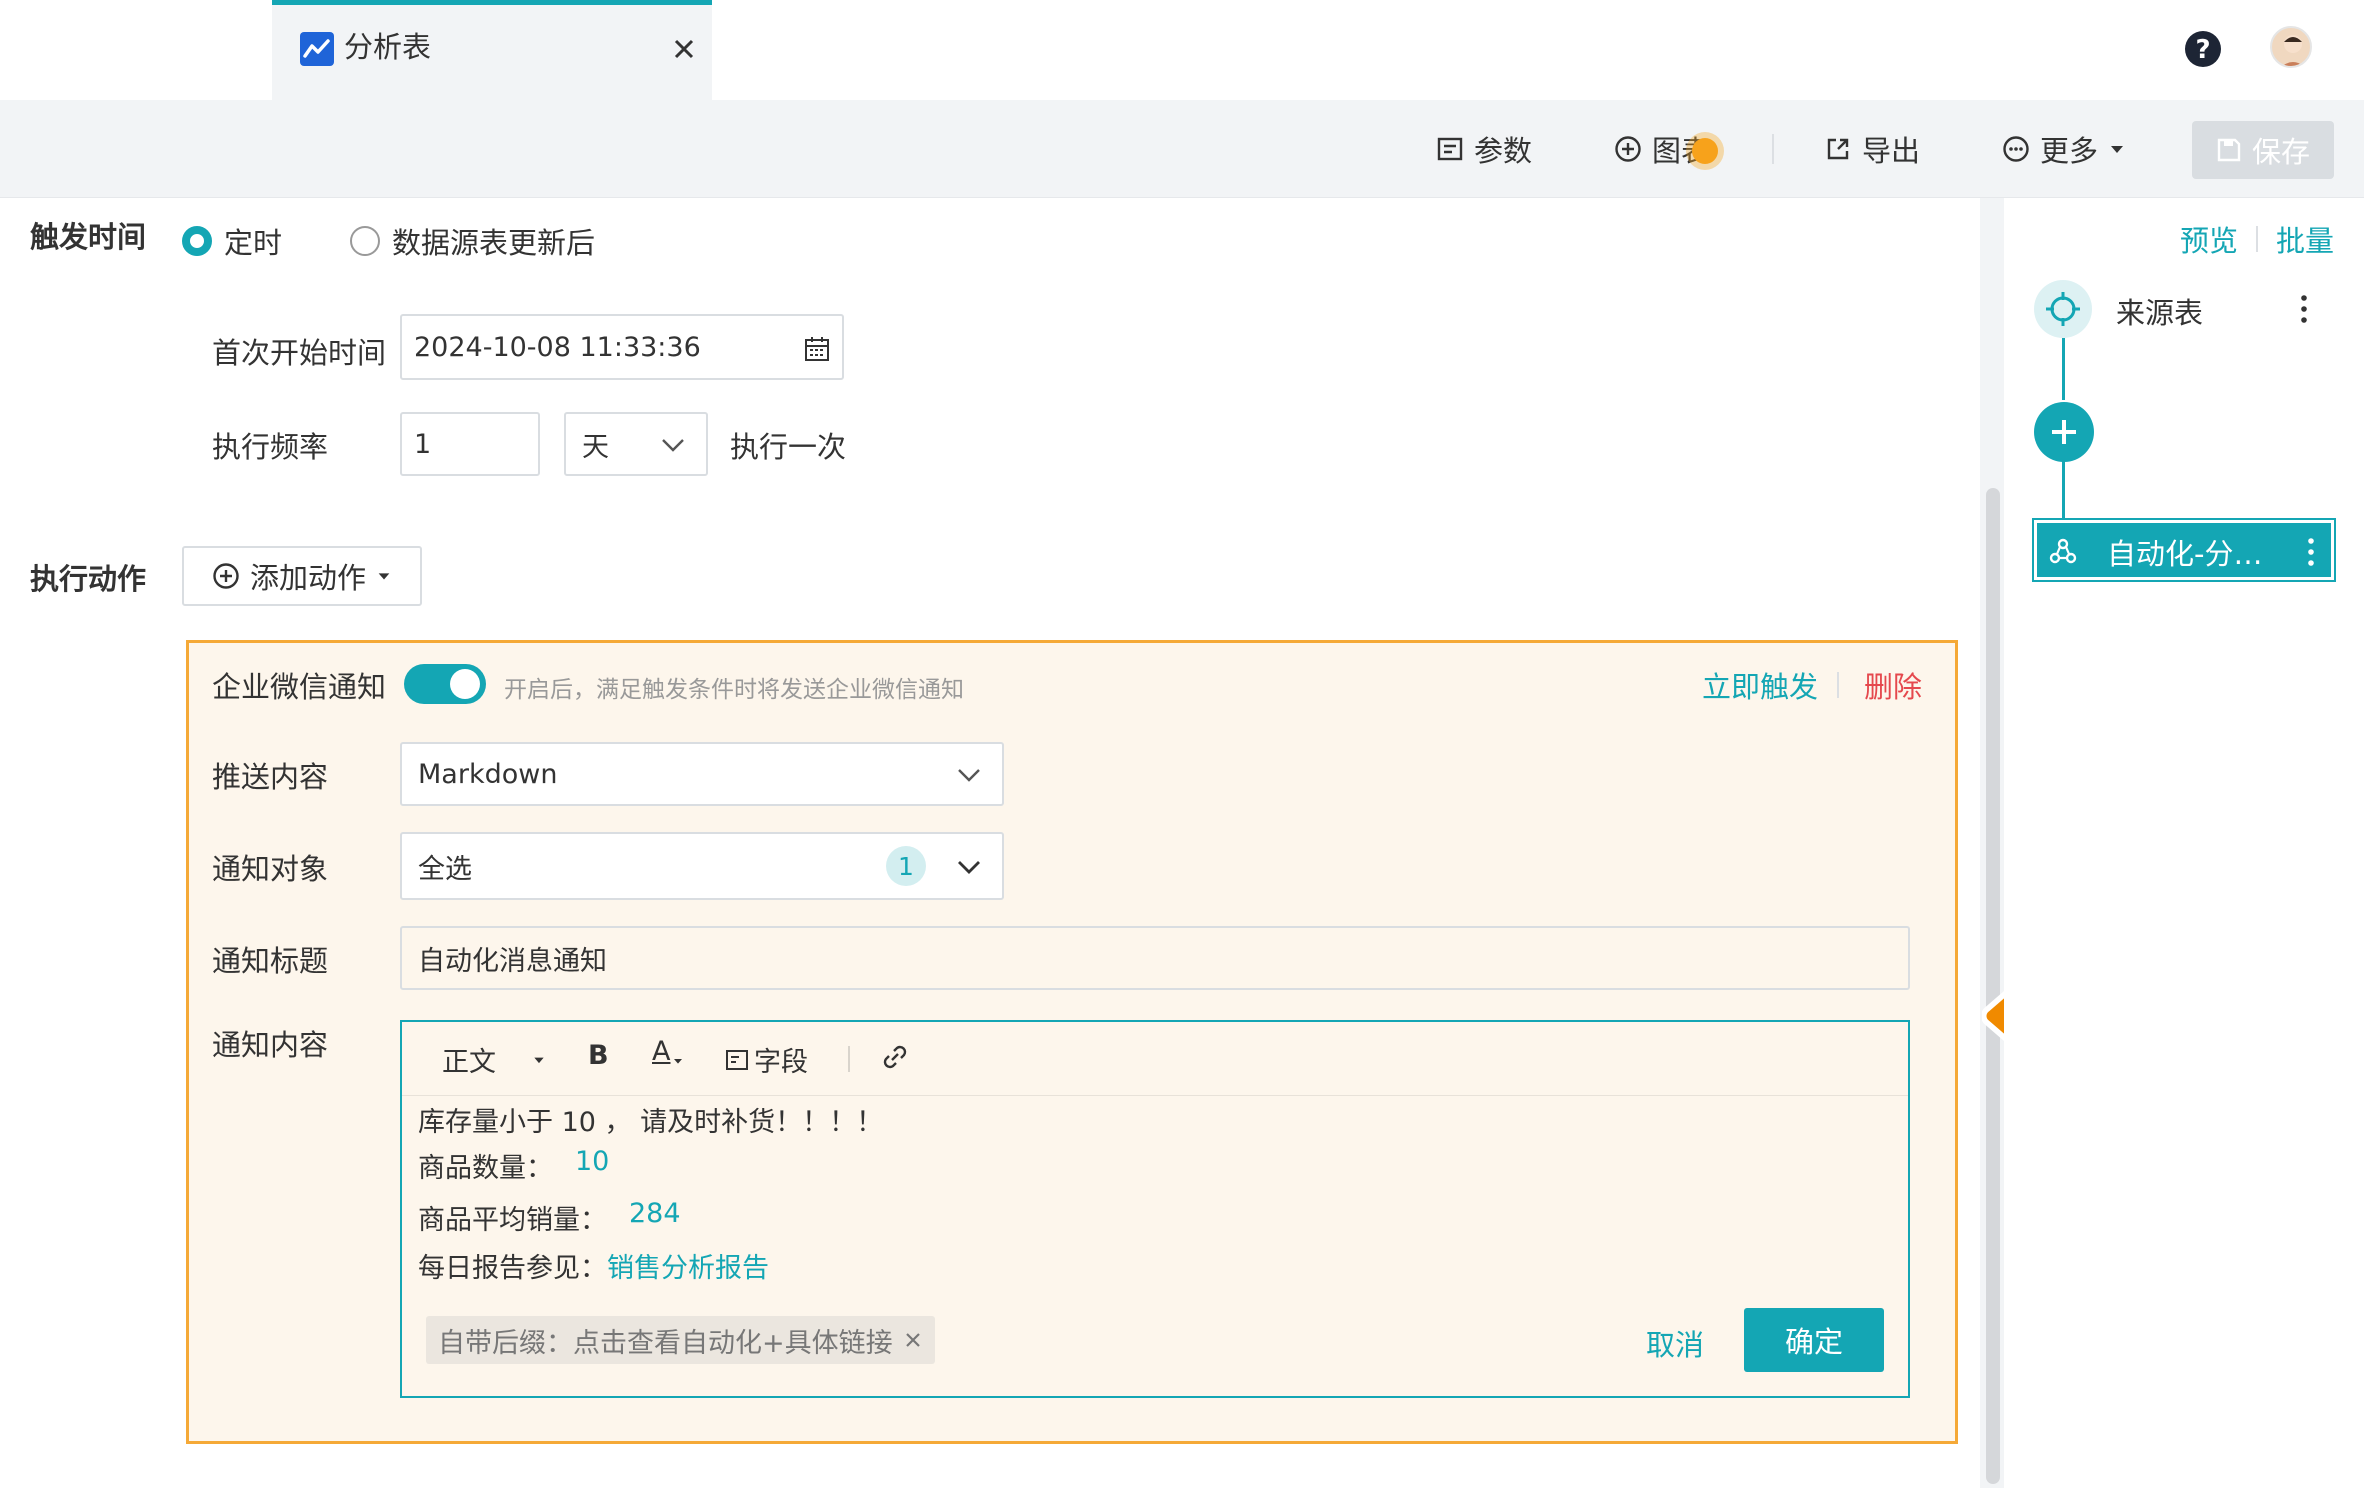 The image size is (2364, 1488). I want to click on line3-field-value: 284, so click(655, 1213).